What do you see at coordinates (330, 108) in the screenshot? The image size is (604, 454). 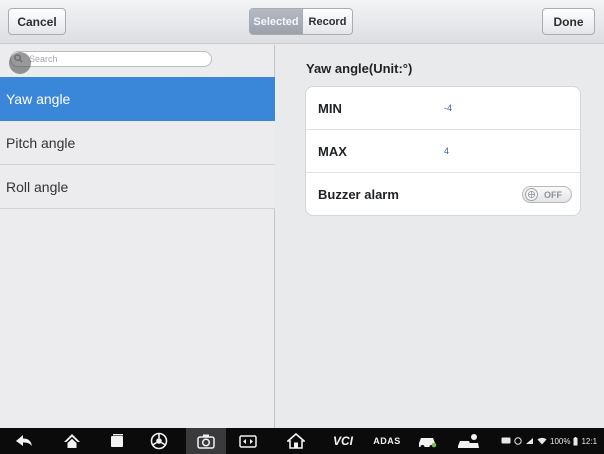 I see `min-label: MIN` at bounding box center [330, 108].